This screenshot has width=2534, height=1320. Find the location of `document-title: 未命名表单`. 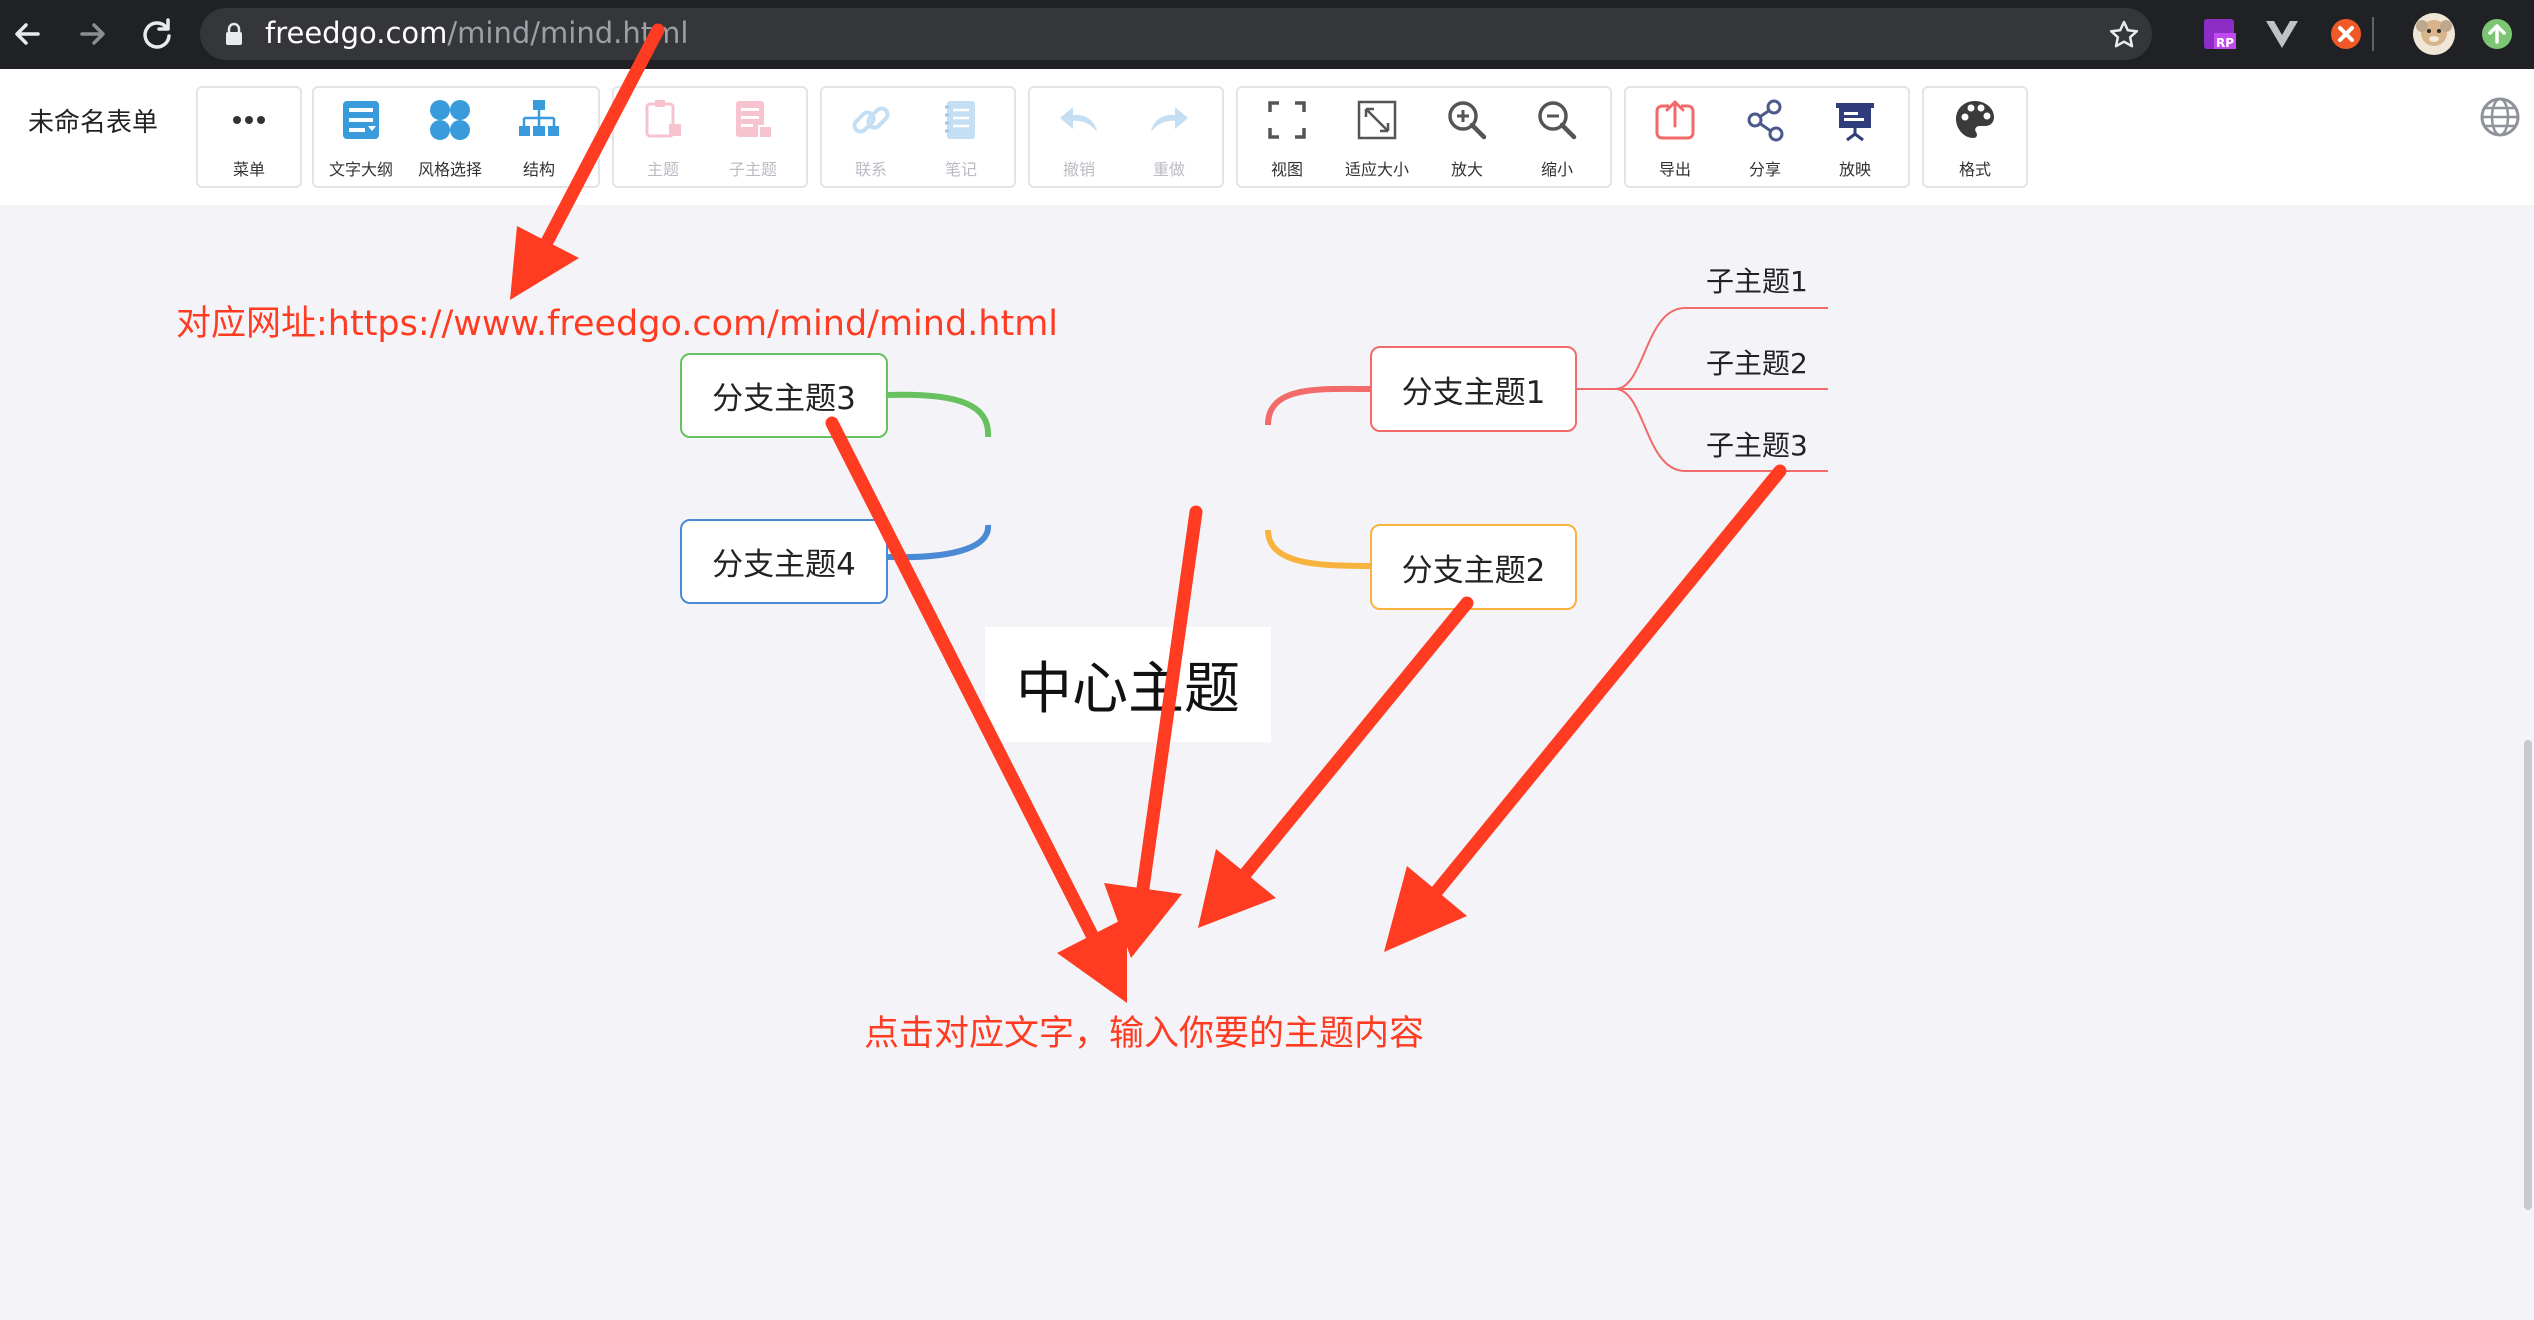

document-title: 未命名表单 is located at coordinates (93, 120).